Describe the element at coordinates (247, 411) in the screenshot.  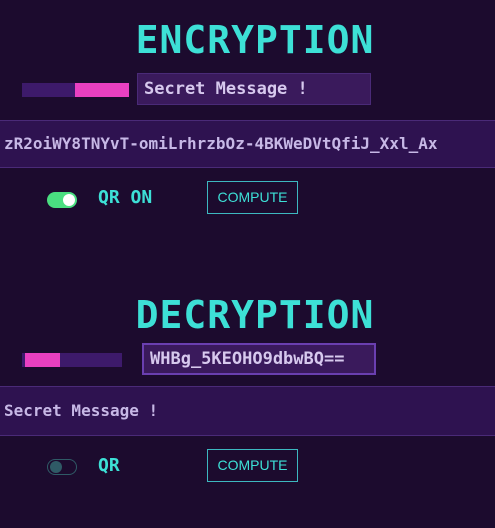
I see `decryption-output: Secret Message !` at that location.